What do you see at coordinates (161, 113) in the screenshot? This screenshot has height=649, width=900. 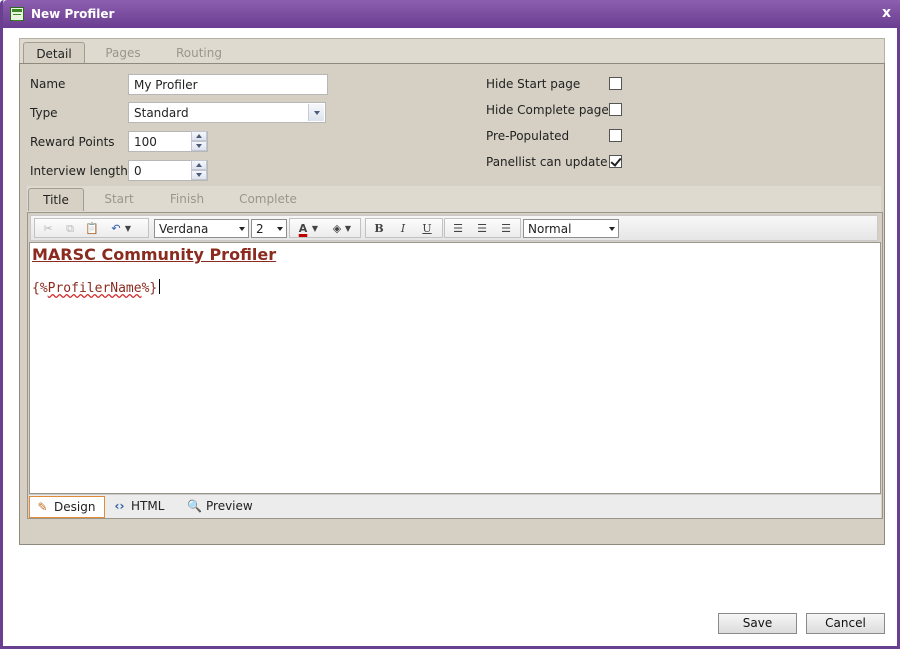 I see `type-select-value: Standard` at bounding box center [161, 113].